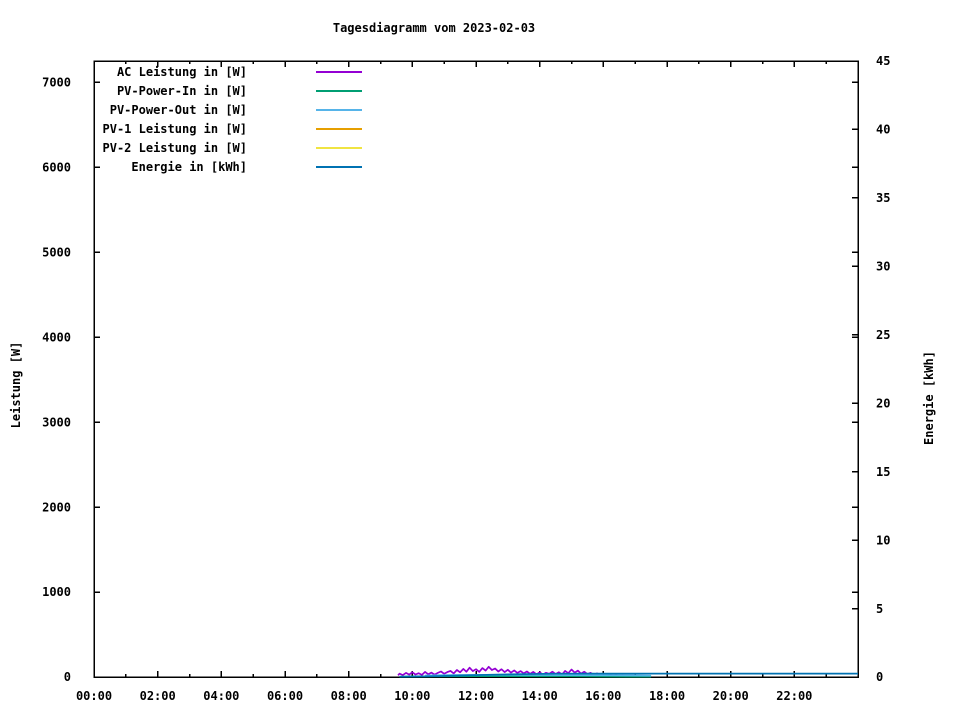 This screenshot has width=960, height=724. I want to click on y-right-tick-label: 35, so click(883, 198).